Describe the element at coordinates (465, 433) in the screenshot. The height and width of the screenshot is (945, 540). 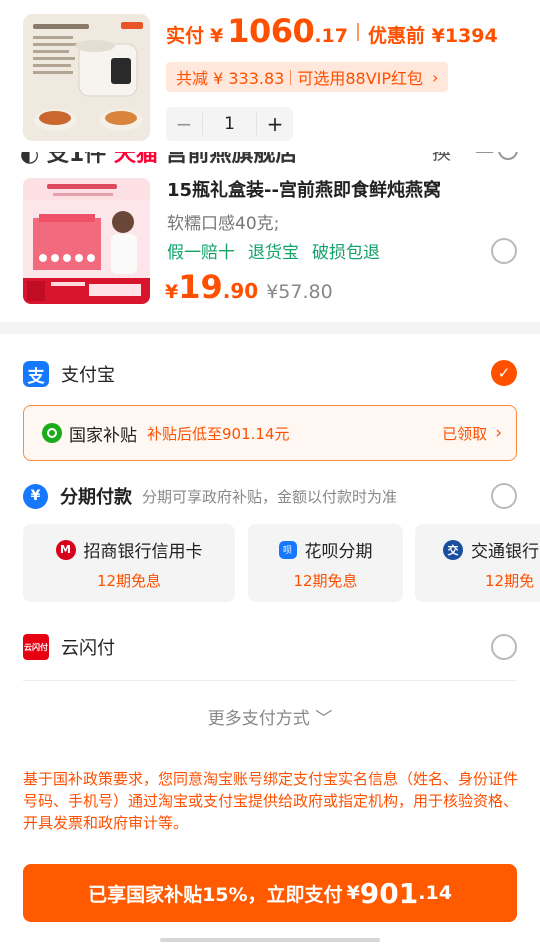
I see `subsidy-status: 已领取` at that location.